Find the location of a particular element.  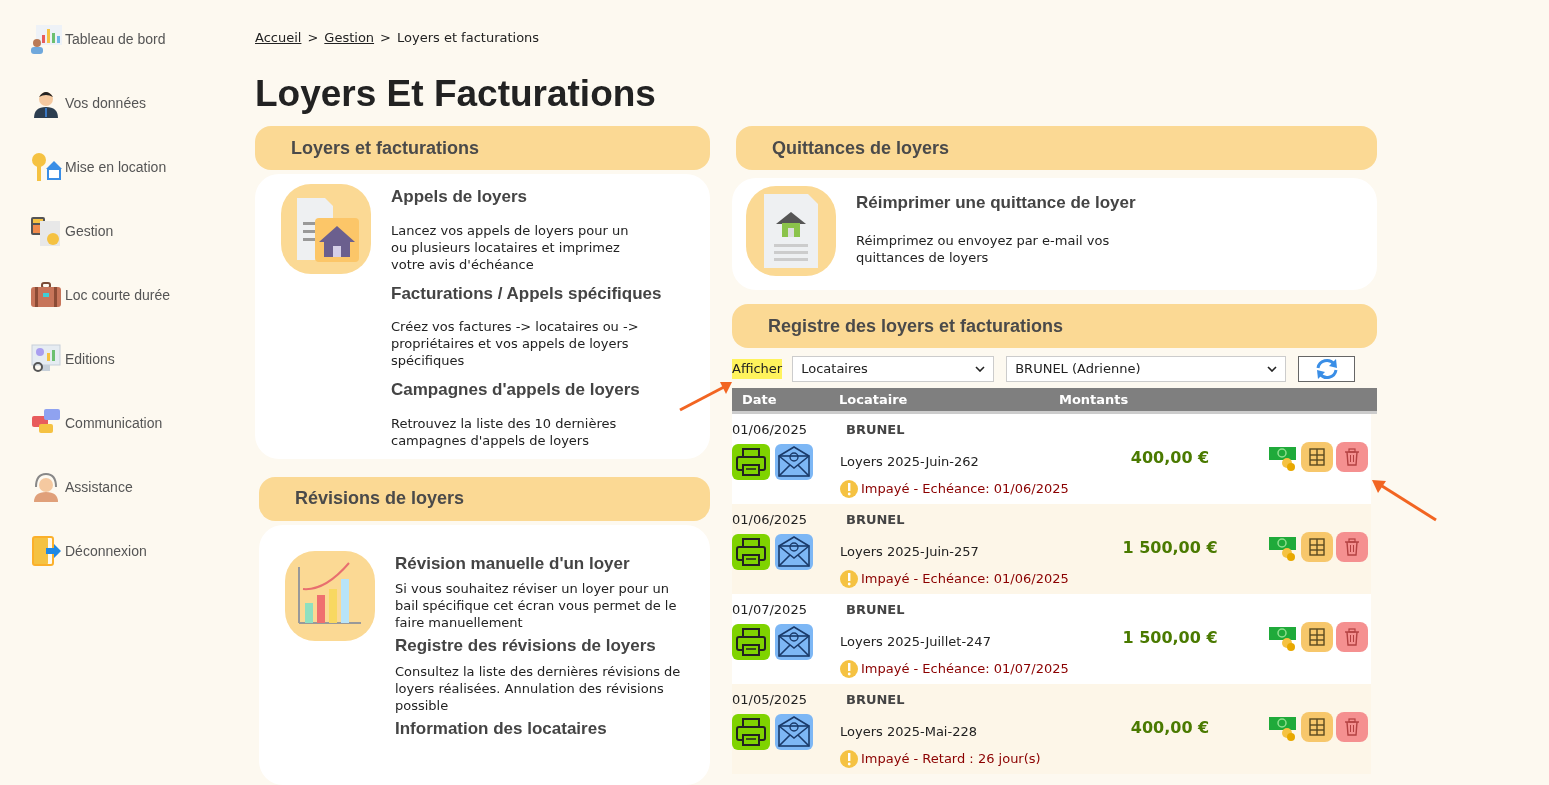

item-title: Information des locataires is located at coordinates (545, 728).